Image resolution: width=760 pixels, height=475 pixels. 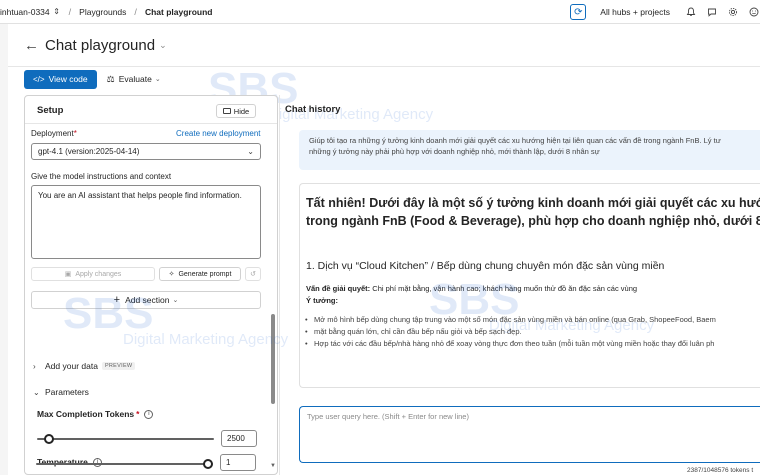 I want to click on panel-divider, so click(x=279, y=285).